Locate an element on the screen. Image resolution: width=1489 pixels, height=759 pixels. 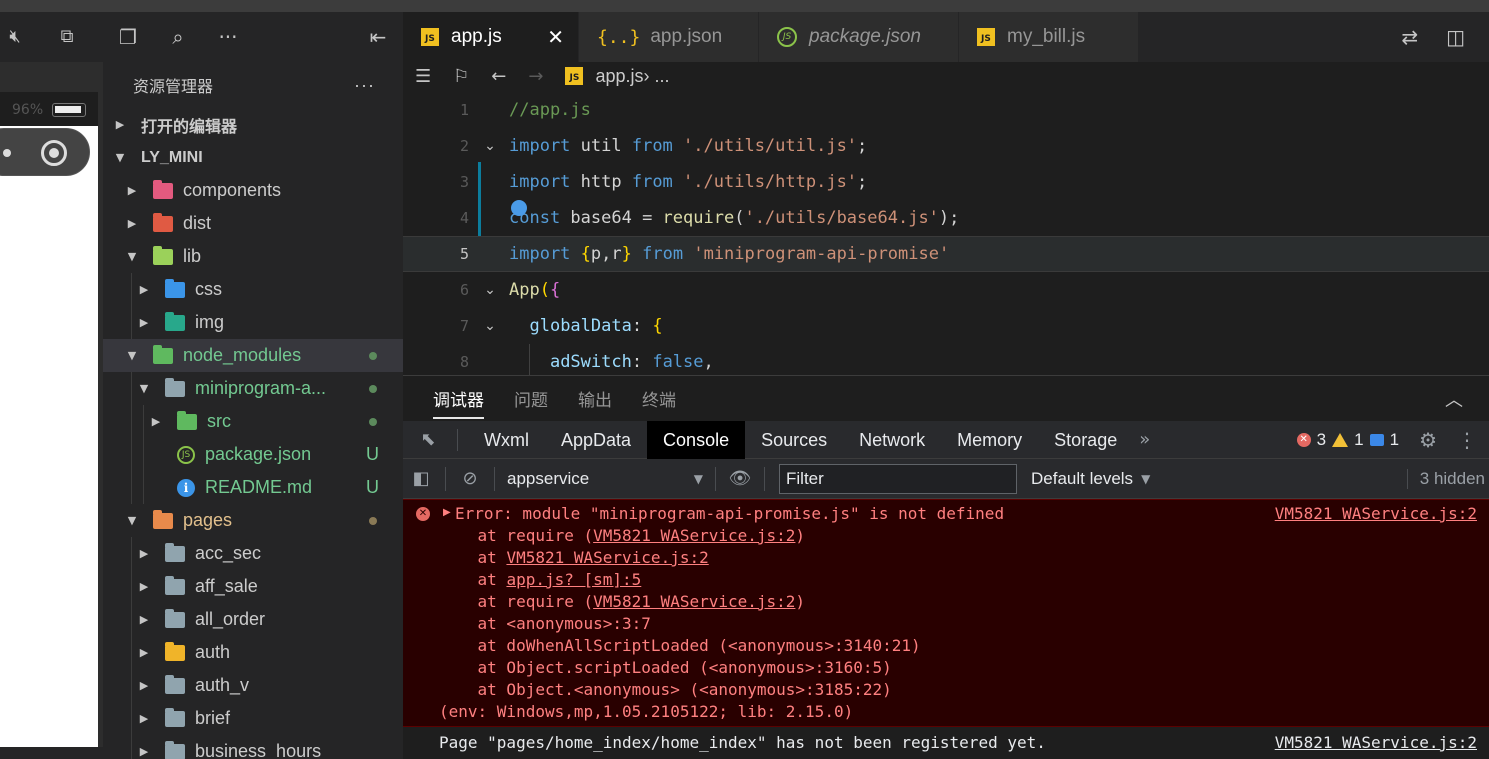
tree-item: ▼ lib is located at coordinates (253, 256).